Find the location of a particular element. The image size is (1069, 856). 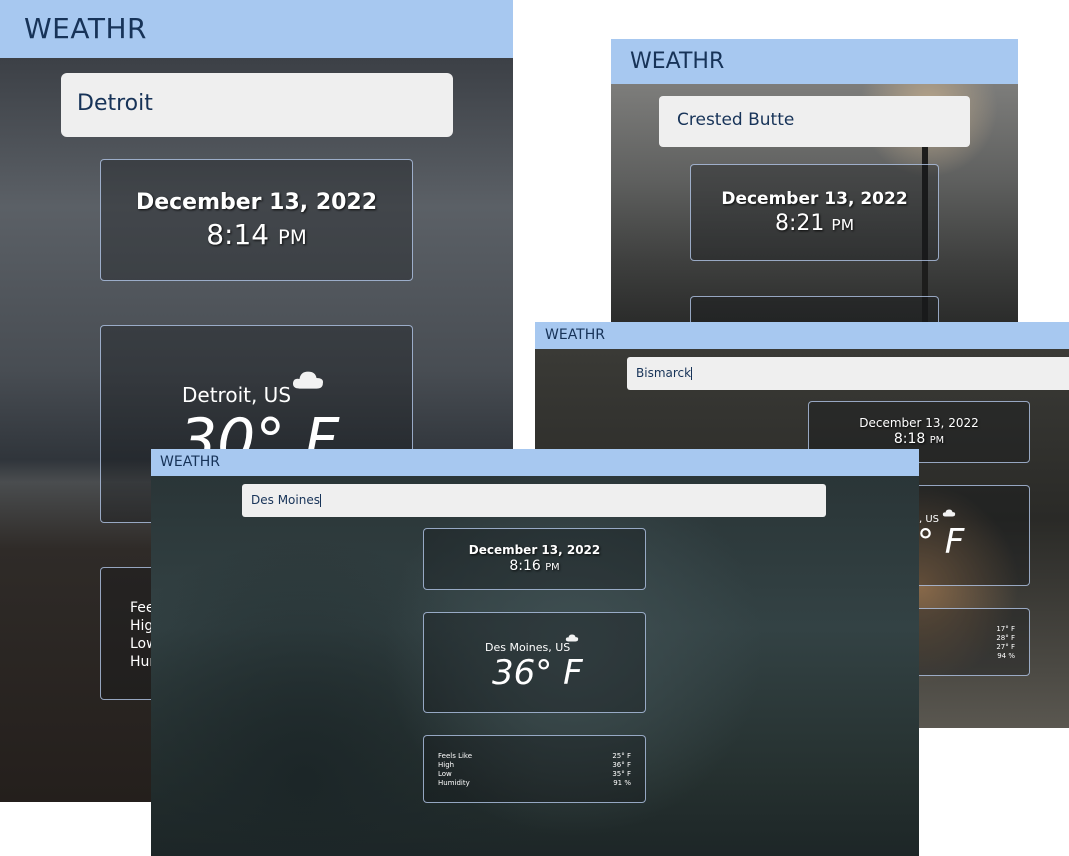

search-value: Detroit is located at coordinates (115, 103).